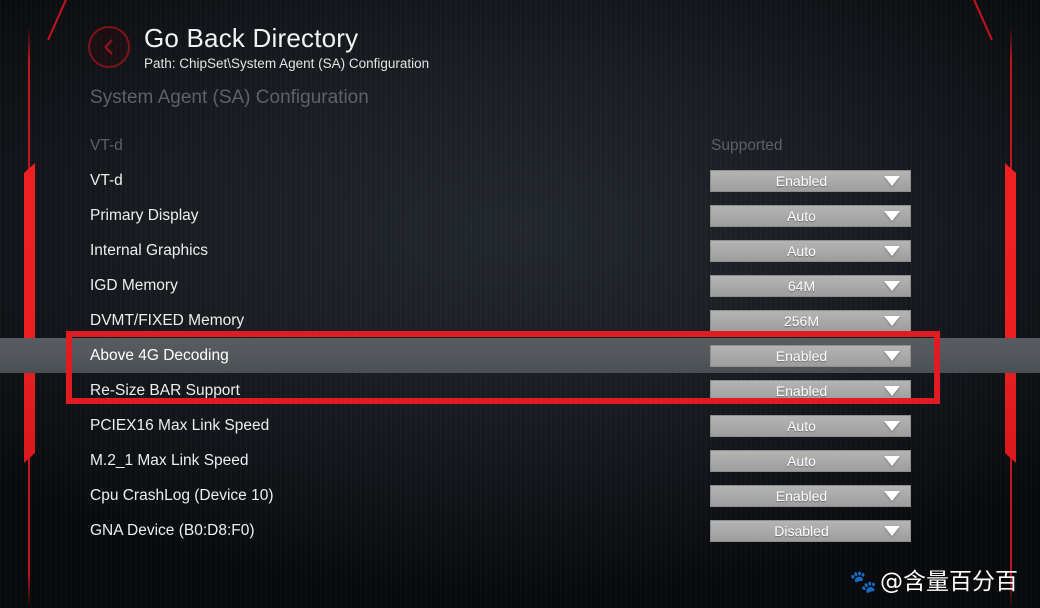 This screenshot has width=1040, height=608. What do you see at coordinates (520, 145) in the screenshot?
I see `settings-row: VT-d Supported` at bounding box center [520, 145].